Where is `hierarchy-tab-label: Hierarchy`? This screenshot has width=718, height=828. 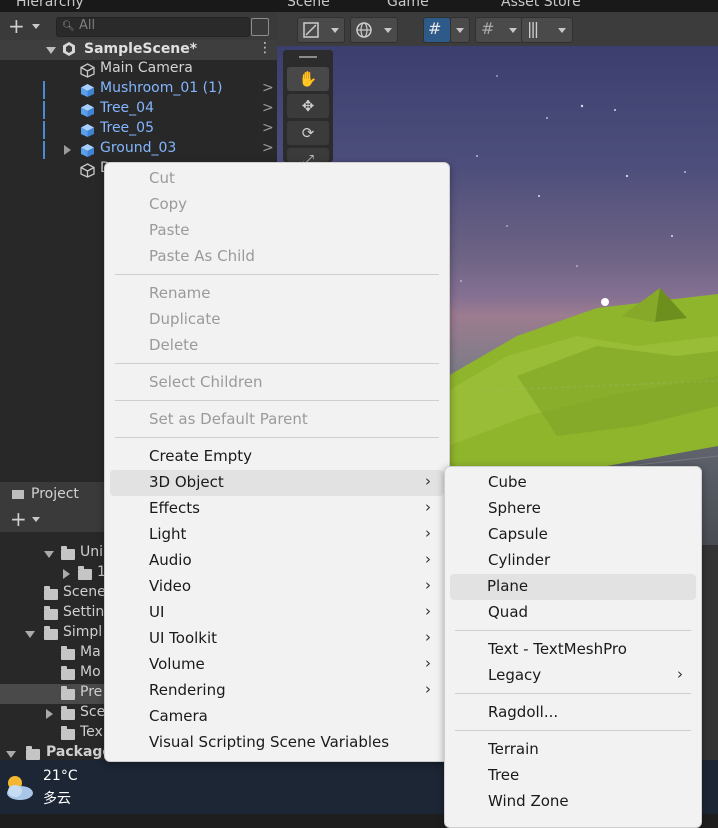
hierarchy-tab-label: Hierarchy is located at coordinates (50, 5).